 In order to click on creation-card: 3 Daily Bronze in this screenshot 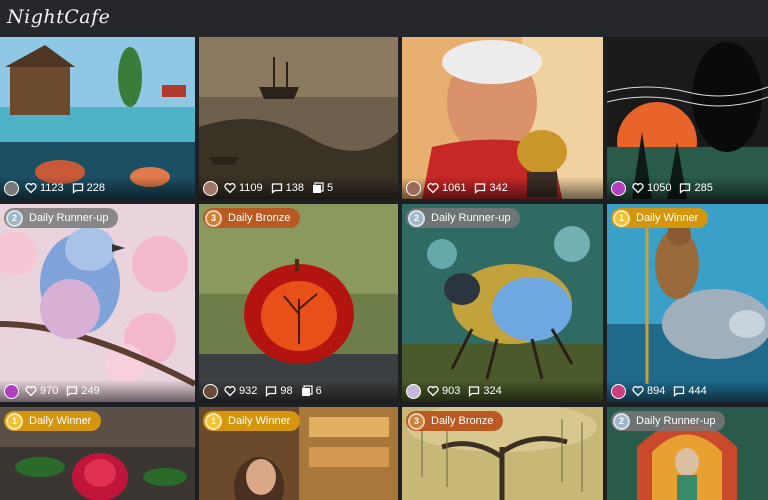, I will do `click(502, 453)`.